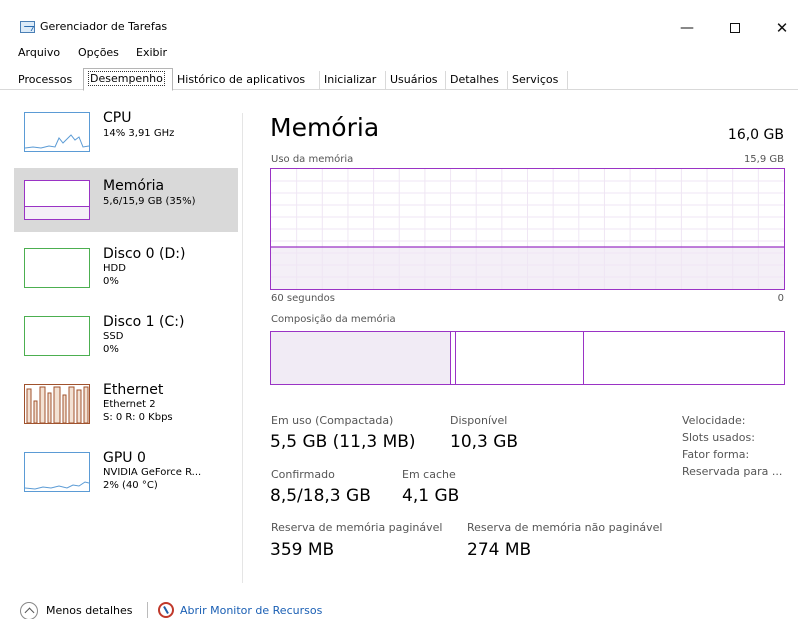 The image size is (798, 619). What do you see at coordinates (144, 254) in the screenshot?
I see `sidebar-item-title: Disco 0 (D:)` at bounding box center [144, 254].